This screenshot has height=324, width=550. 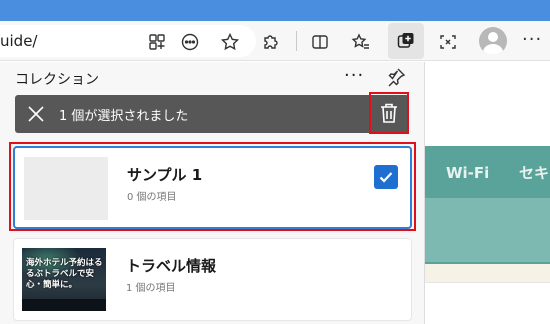 I want to click on site-nav-item-wifi: Wi-Fi, so click(x=467, y=173).